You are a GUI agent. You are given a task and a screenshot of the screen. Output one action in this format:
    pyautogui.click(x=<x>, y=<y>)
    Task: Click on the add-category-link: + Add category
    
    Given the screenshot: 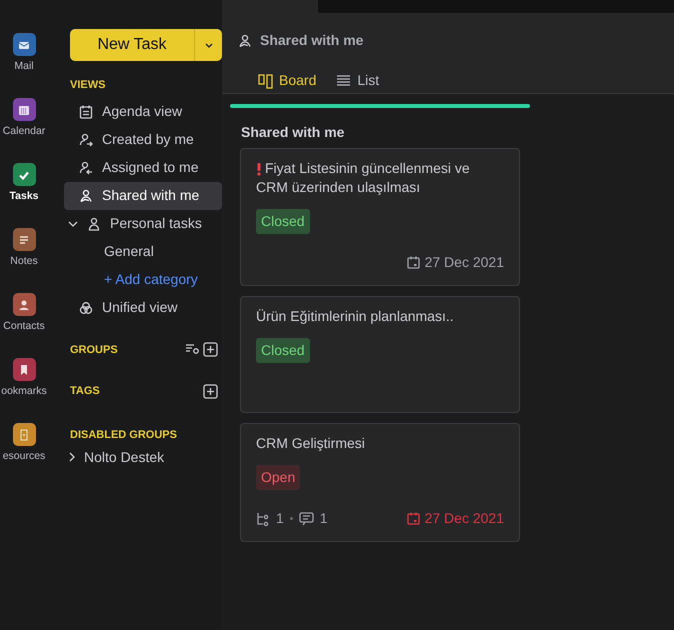 What is the action you would take?
    pyautogui.click(x=143, y=280)
    